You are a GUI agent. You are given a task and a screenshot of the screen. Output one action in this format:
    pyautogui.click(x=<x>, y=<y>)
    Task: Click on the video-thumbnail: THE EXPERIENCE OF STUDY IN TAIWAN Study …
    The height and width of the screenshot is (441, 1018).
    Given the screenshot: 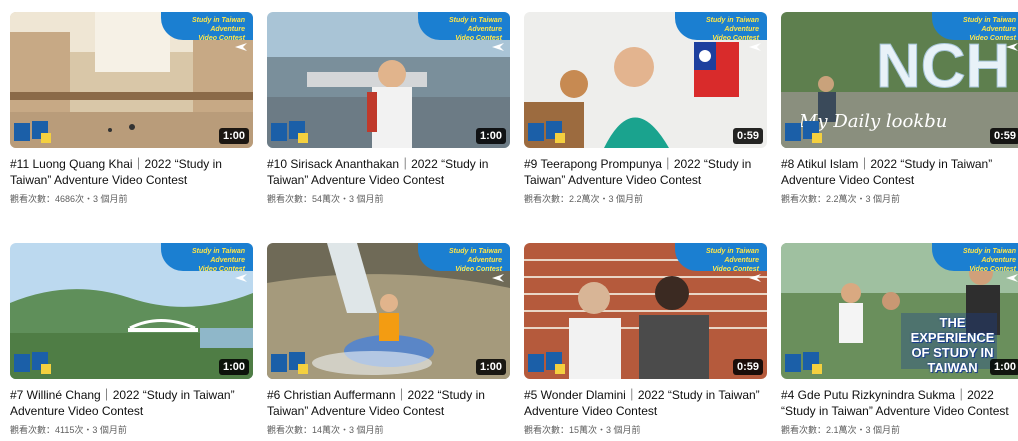 What is the action you would take?
    pyautogui.click(x=899, y=311)
    